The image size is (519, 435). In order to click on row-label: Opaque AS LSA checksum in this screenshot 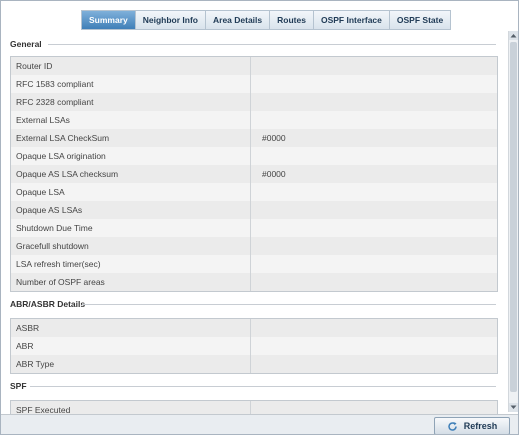, I will do `click(131, 174)`.